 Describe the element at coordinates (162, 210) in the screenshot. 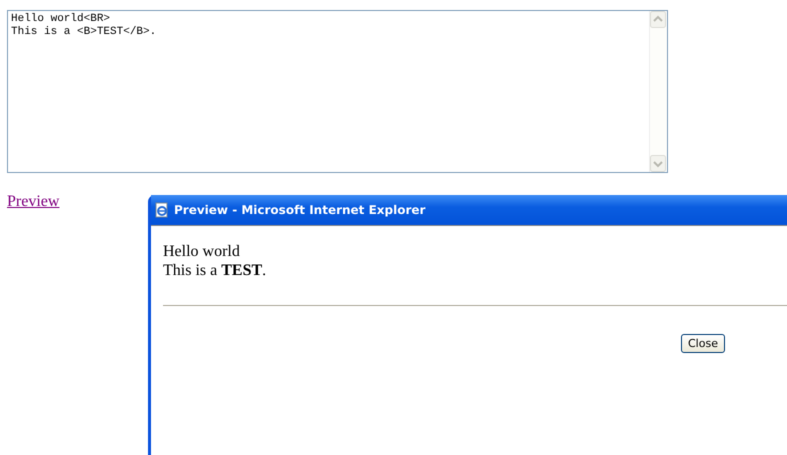

I see `page-icon` at that location.